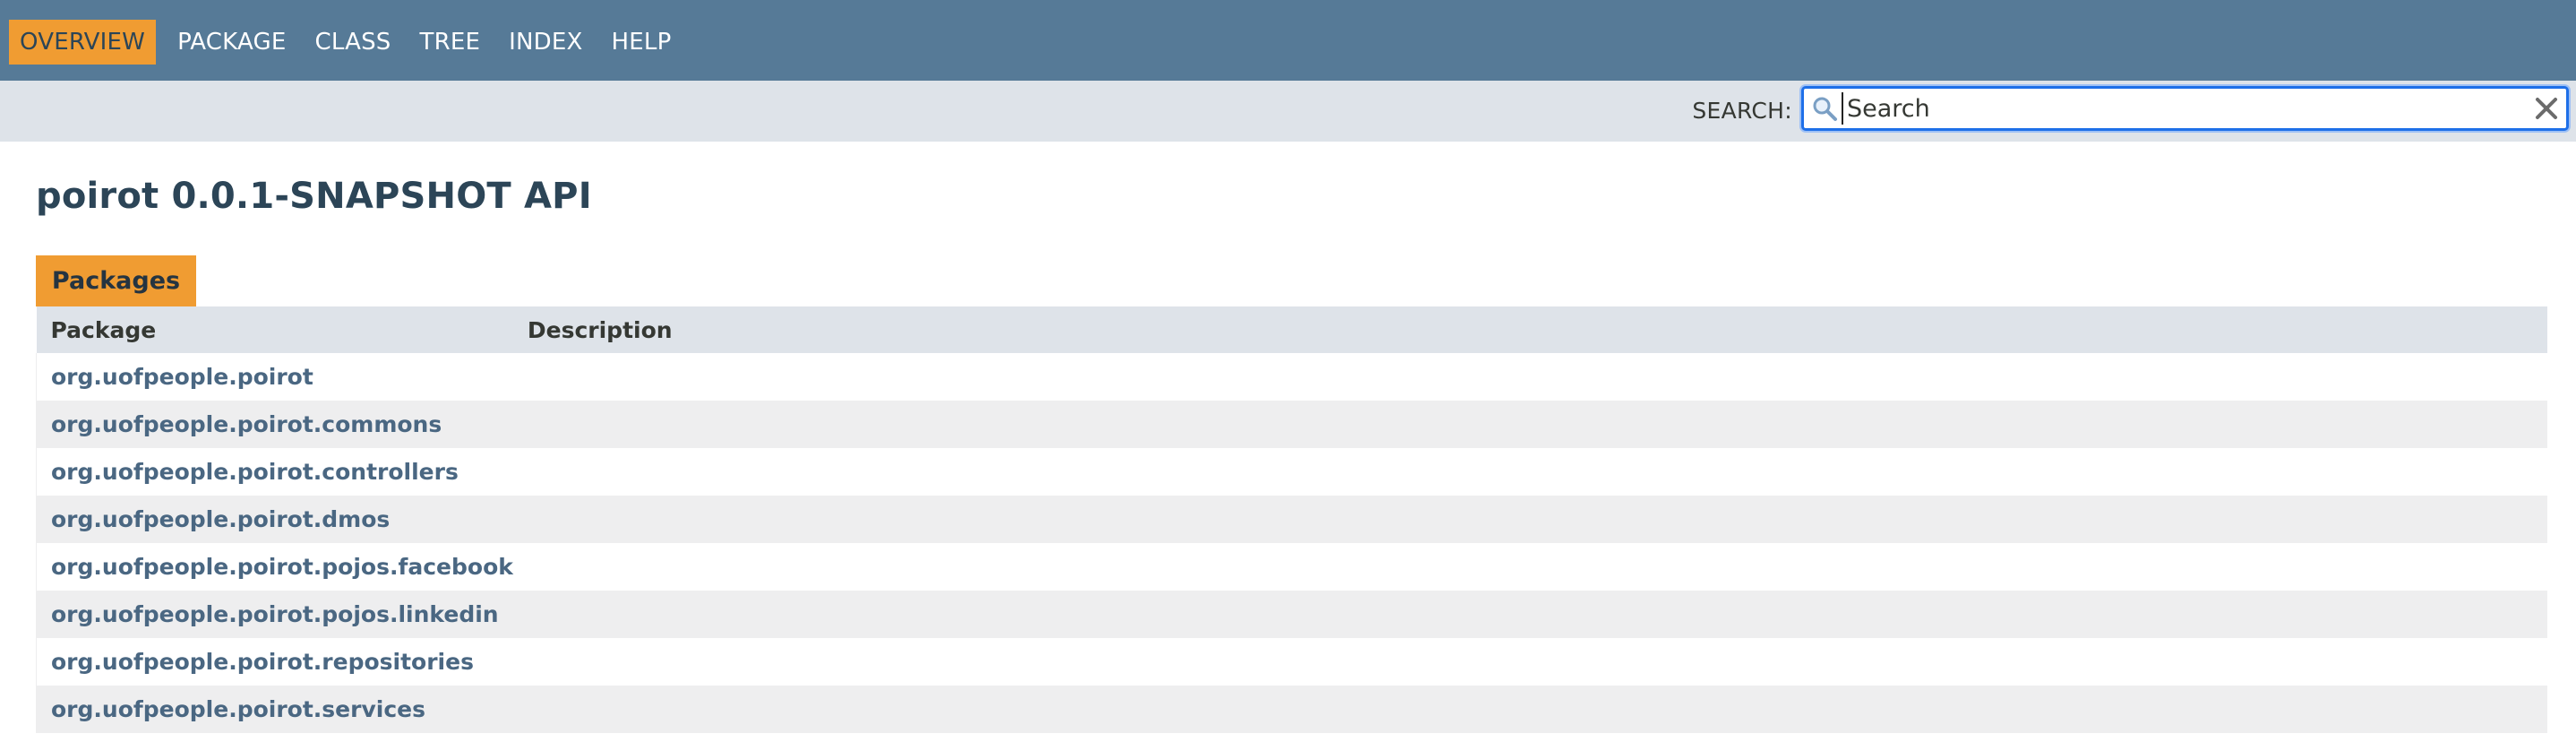 This screenshot has height=742, width=2576. I want to click on nav-item-tree: TREE, so click(451, 42).